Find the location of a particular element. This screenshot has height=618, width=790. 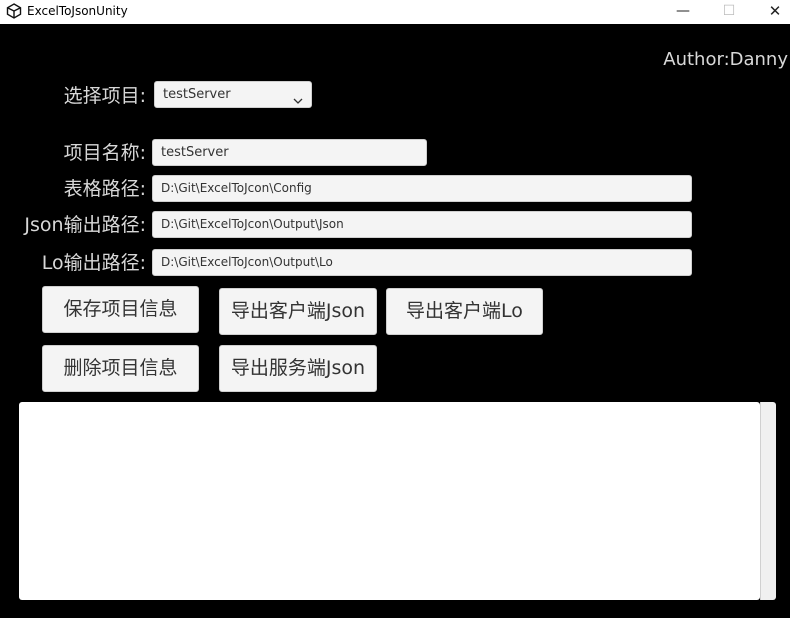

window-title: ExcelToJsonUnity is located at coordinates (77, 11).